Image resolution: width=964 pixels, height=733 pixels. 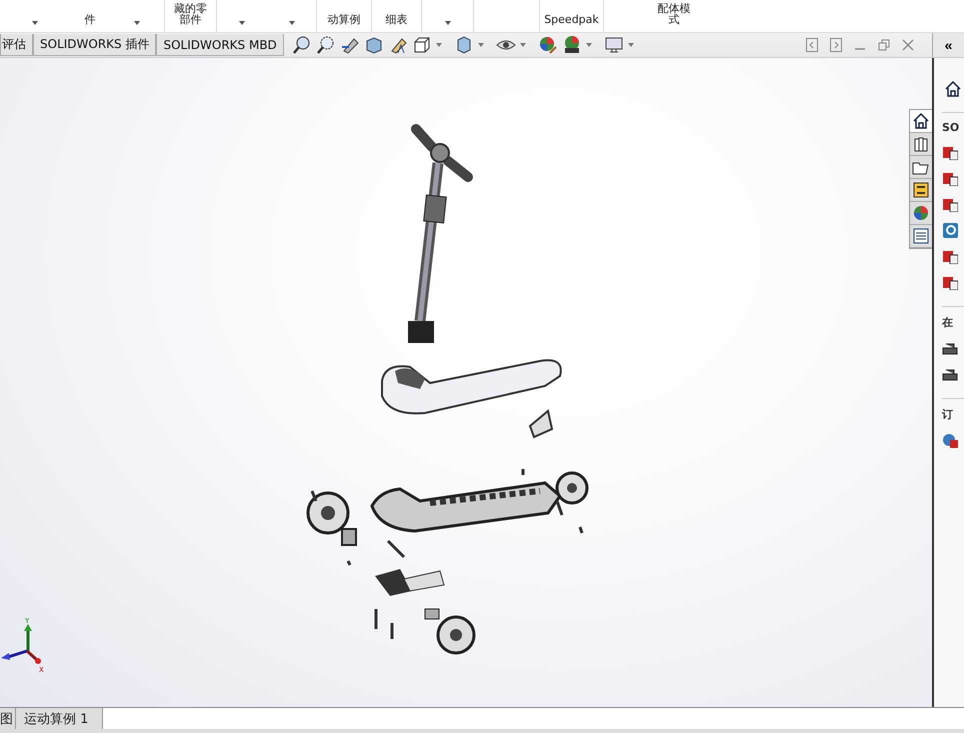 I want to click on z-axis-arrow, so click(x=14, y=655).